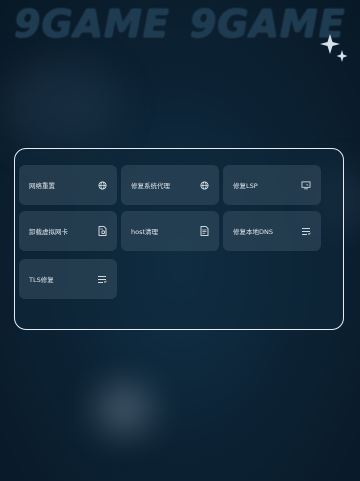  I want to click on tile-fix-lsp: 修复LSP, so click(272, 185).